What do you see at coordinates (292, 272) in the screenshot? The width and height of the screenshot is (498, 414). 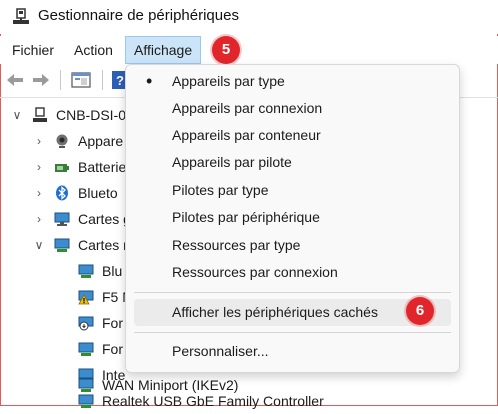 I see `menu-item-resources-by-connection: Ressources par connexion` at bounding box center [292, 272].